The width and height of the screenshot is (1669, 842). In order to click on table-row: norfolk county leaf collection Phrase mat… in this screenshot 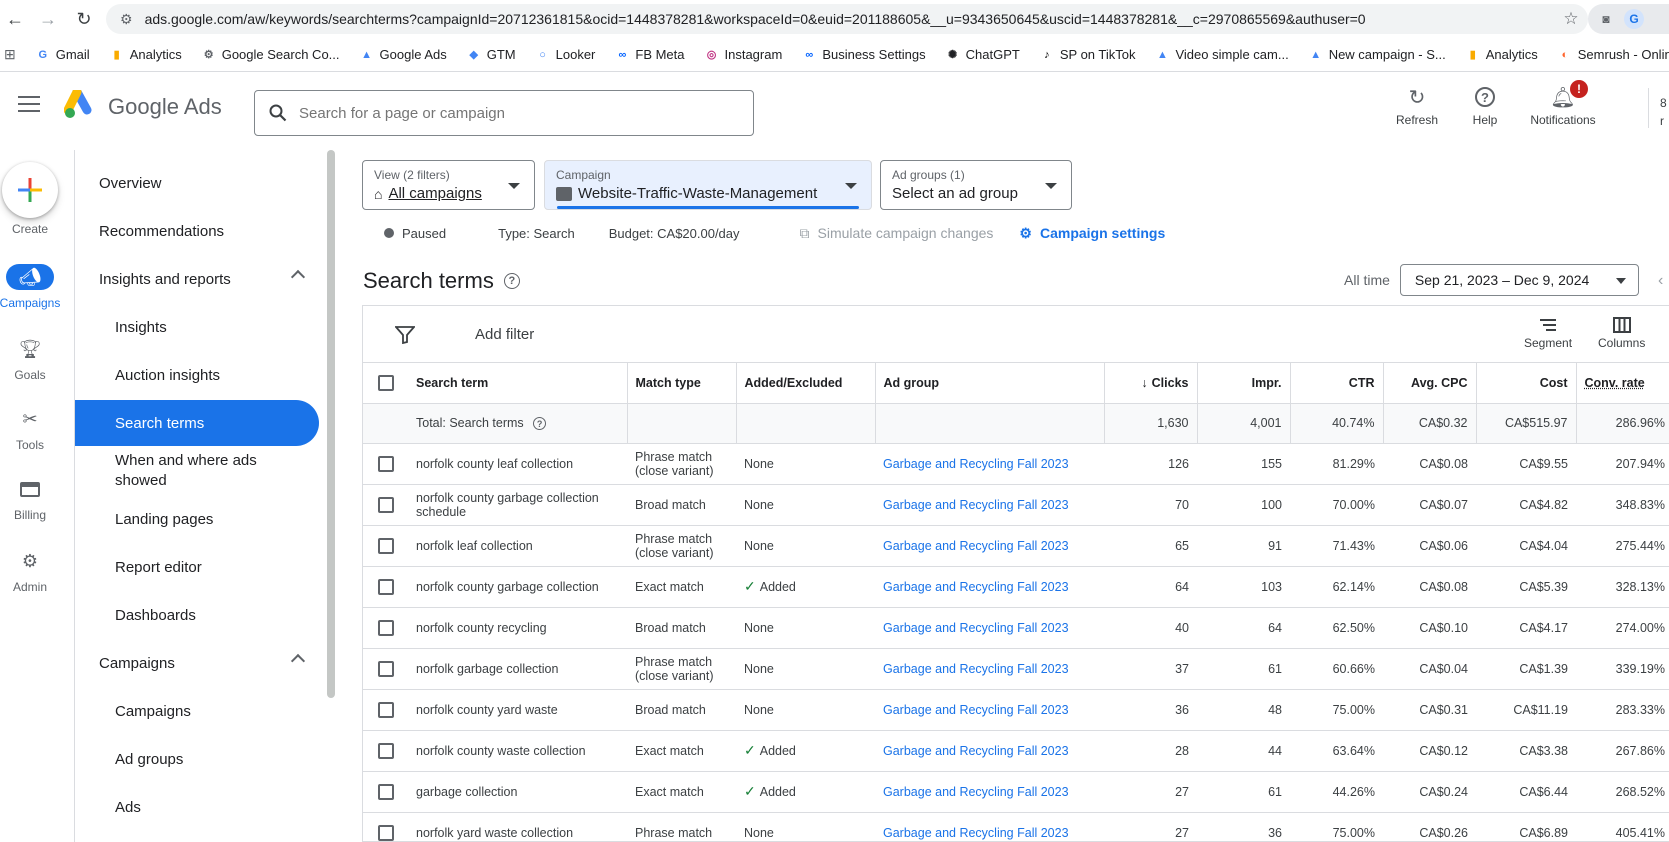, I will do `click(1016, 464)`.